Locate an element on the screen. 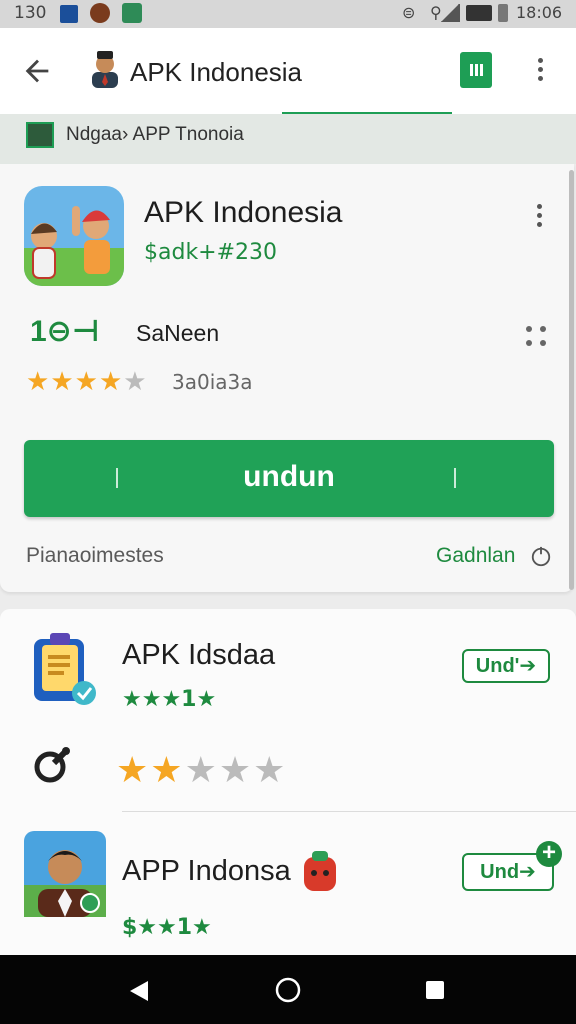 This screenshot has height=1024, width=576. refresh-icon is located at coordinates (541, 557).